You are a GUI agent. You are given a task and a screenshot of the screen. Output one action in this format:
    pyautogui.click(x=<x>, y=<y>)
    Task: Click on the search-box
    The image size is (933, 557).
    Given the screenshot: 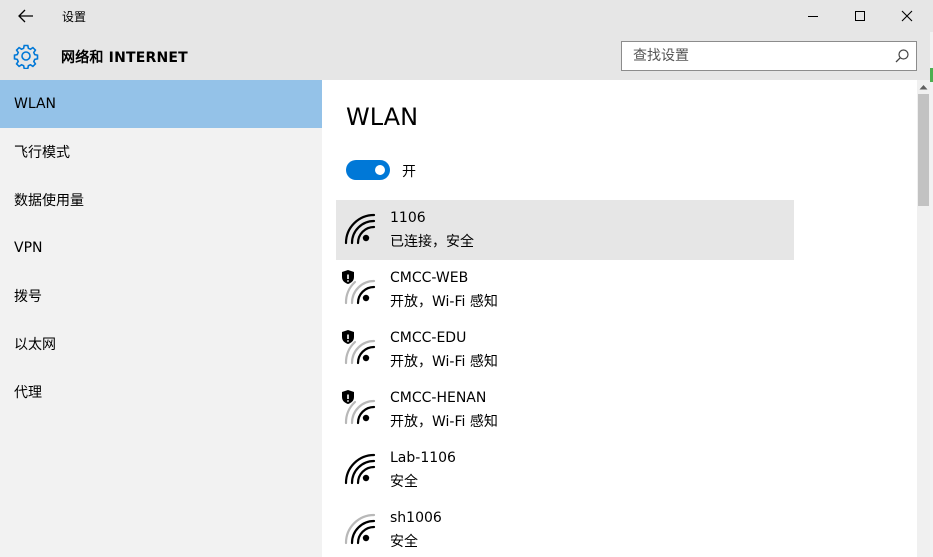 What is the action you would take?
    pyautogui.click(x=769, y=56)
    